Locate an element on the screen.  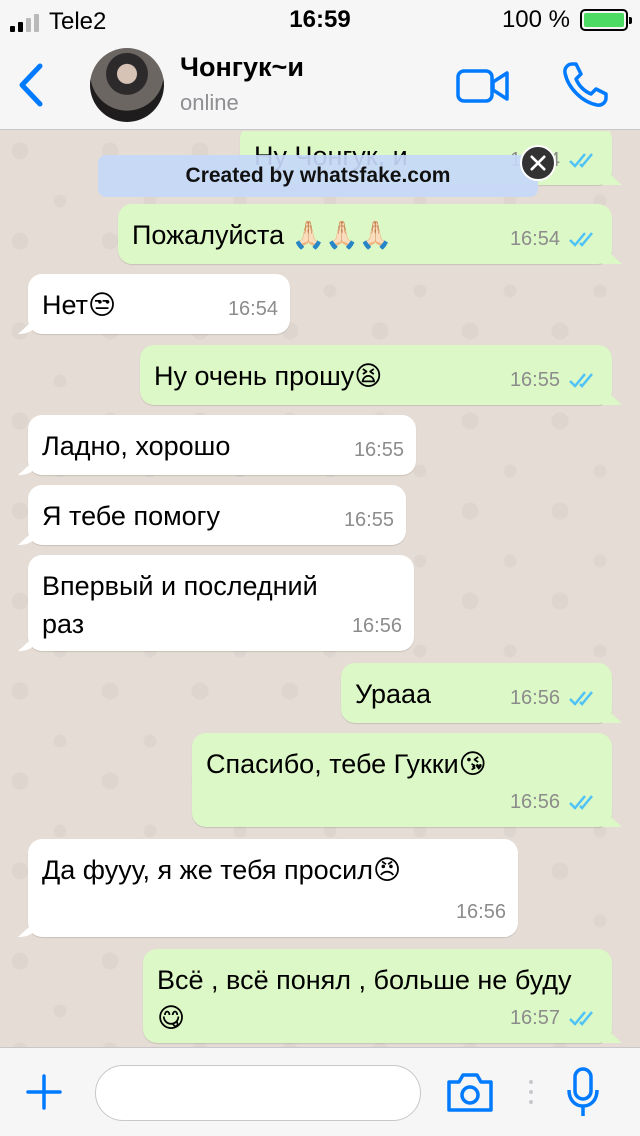
message-text: Пожалуйста 🙏🏻🙏🏻🙏🏻 is located at coordinates (262, 235).